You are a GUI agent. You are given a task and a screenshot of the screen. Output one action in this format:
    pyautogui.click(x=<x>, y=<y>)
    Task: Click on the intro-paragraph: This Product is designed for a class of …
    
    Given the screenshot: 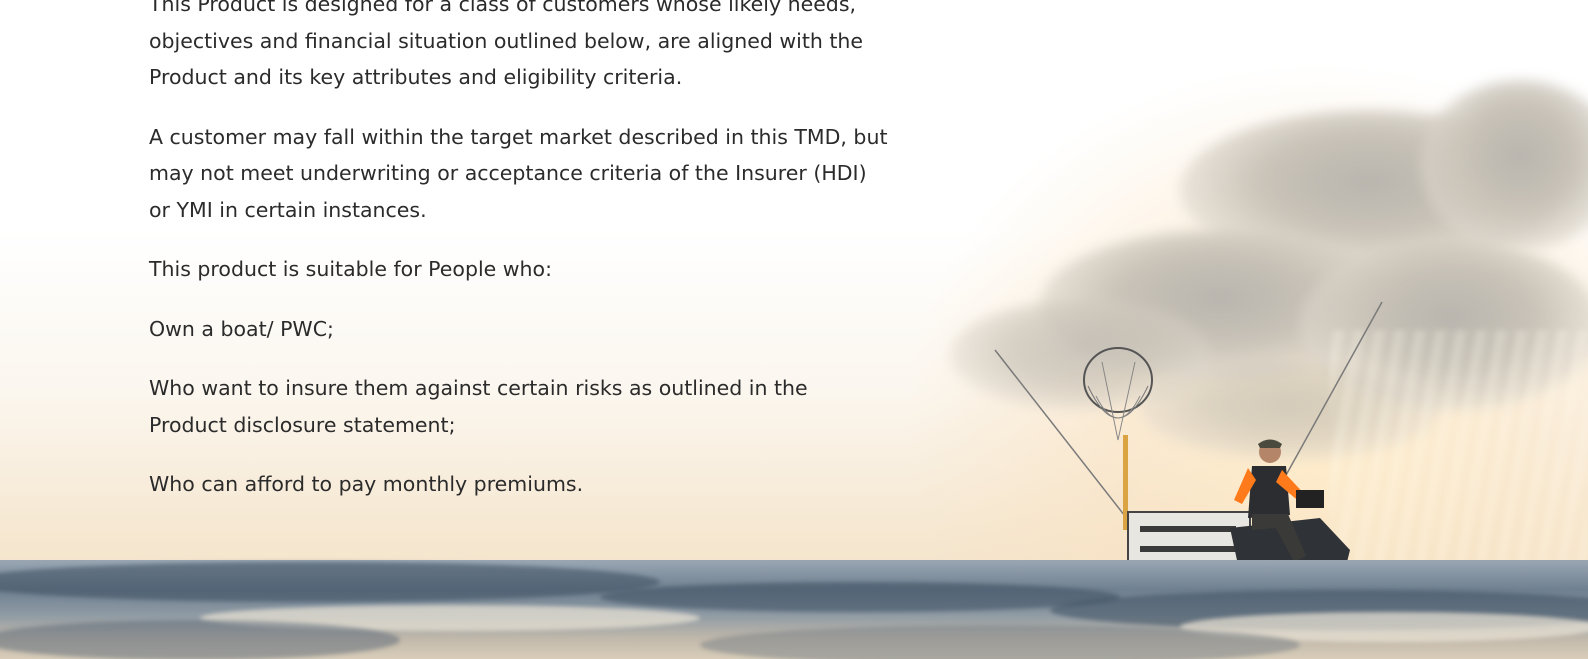 What is the action you would take?
    pyautogui.click(x=506, y=44)
    